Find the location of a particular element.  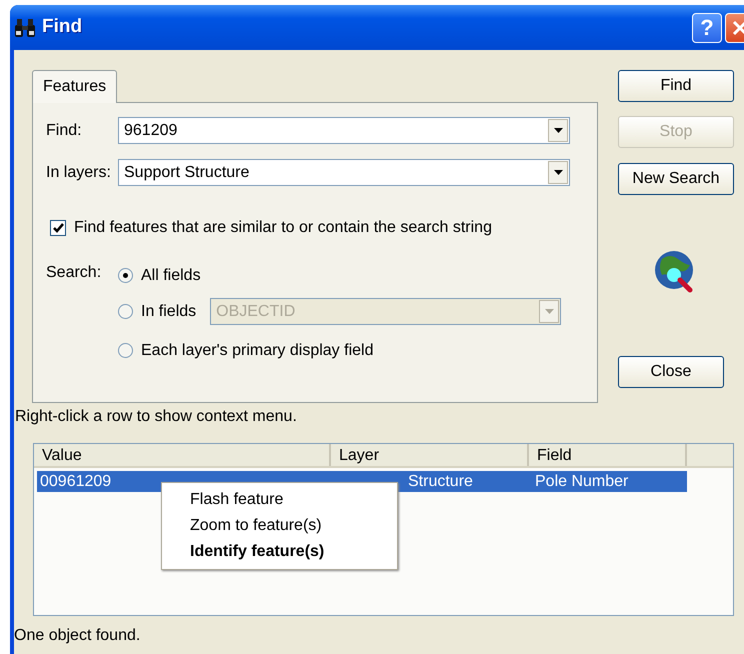

hint-text: Right-click a row to show context menu. is located at coordinates (155, 417).